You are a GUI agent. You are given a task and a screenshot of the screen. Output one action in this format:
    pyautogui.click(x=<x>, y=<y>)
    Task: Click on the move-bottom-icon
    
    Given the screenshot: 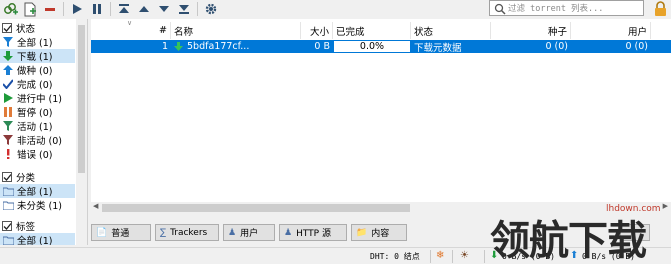 What is the action you would take?
    pyautogui.click(x=184, y=9)
    